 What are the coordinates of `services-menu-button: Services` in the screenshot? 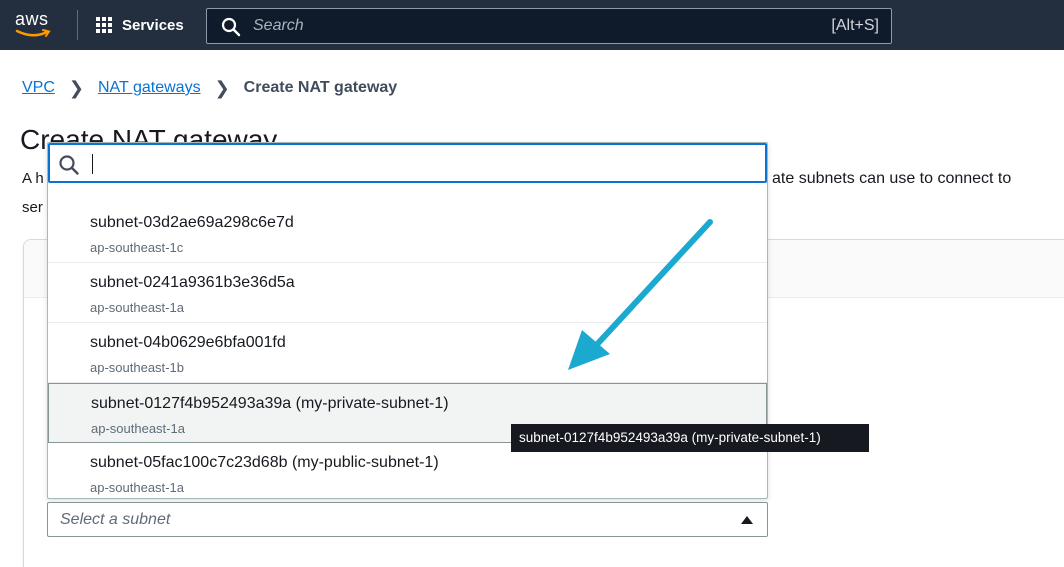 It's located at (140, 25).